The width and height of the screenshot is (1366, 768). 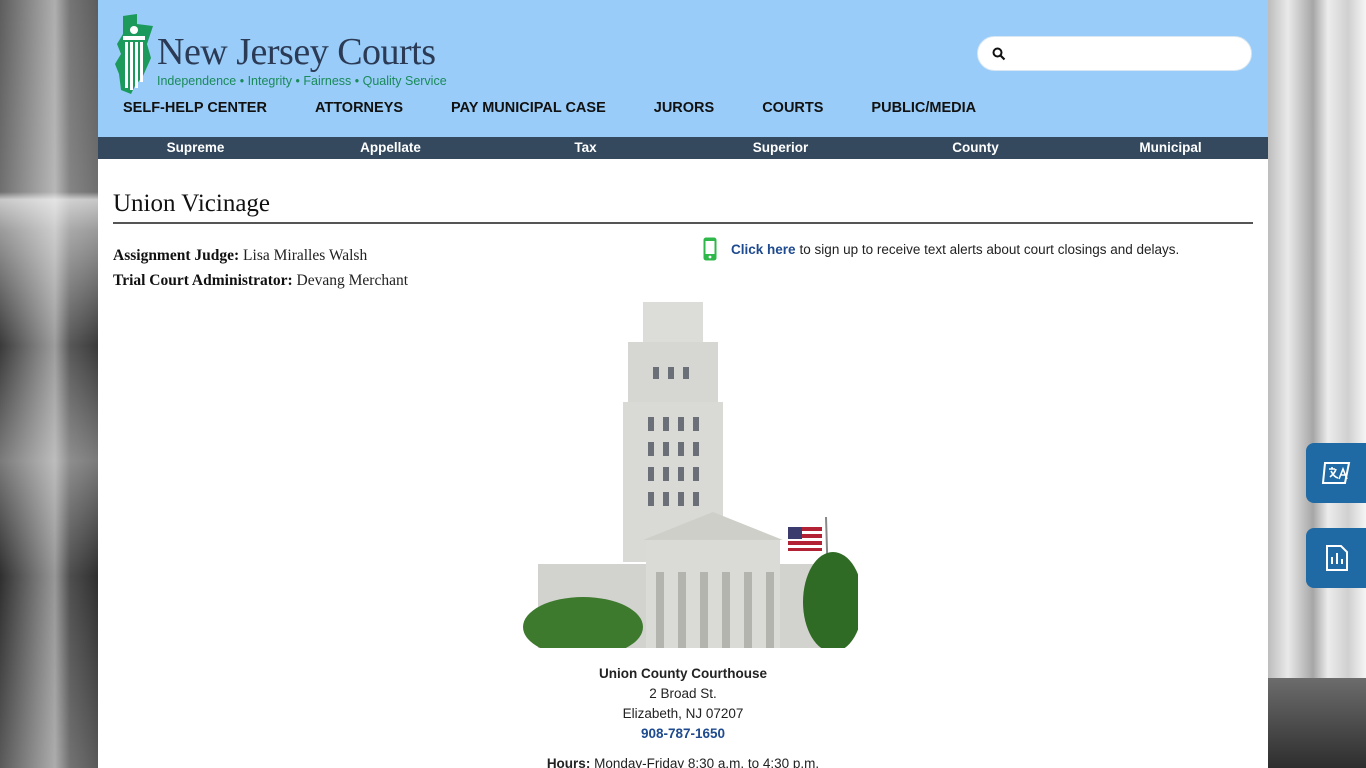 I want to click on subnav-supreme: Supreme, so click(x=195, y=148).